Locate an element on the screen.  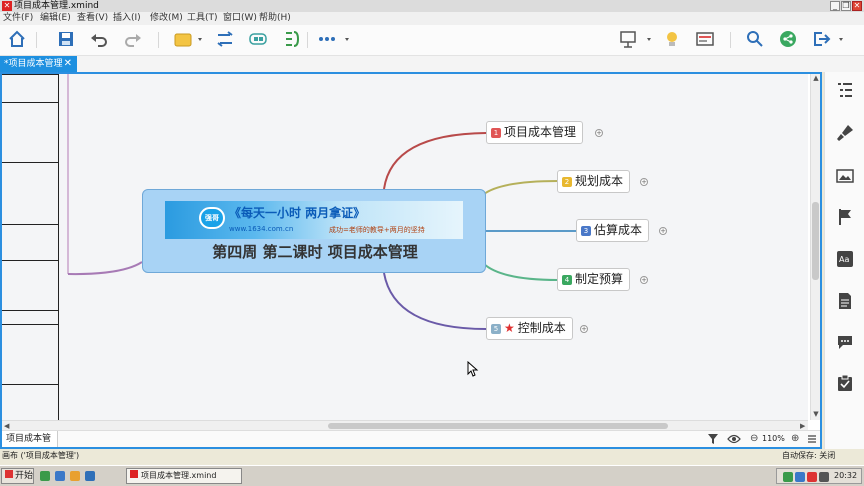
format-brush-icon is located at coordinates (845, 133).